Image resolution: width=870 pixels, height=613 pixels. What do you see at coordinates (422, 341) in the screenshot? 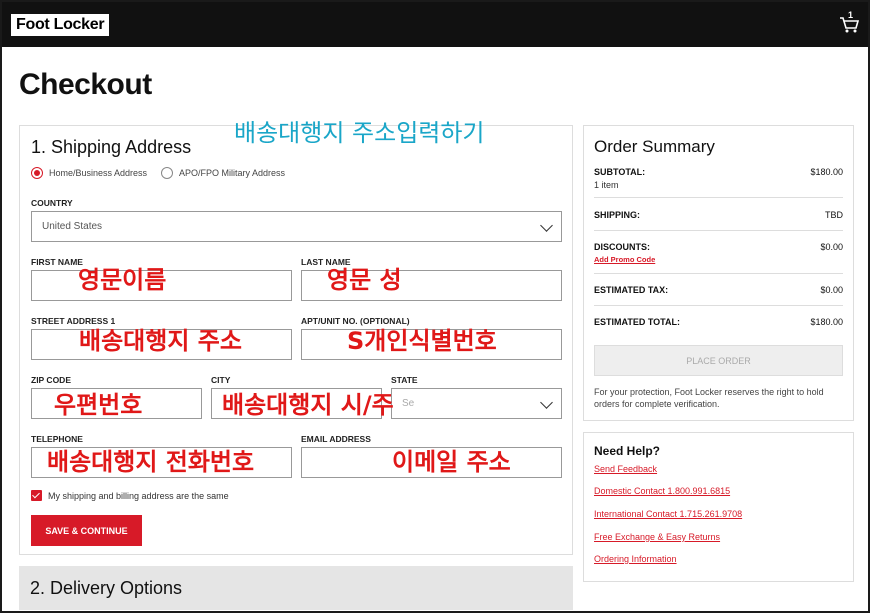
I see `annotation-apt: S개인식별번호` at bounding box center [422, 341].